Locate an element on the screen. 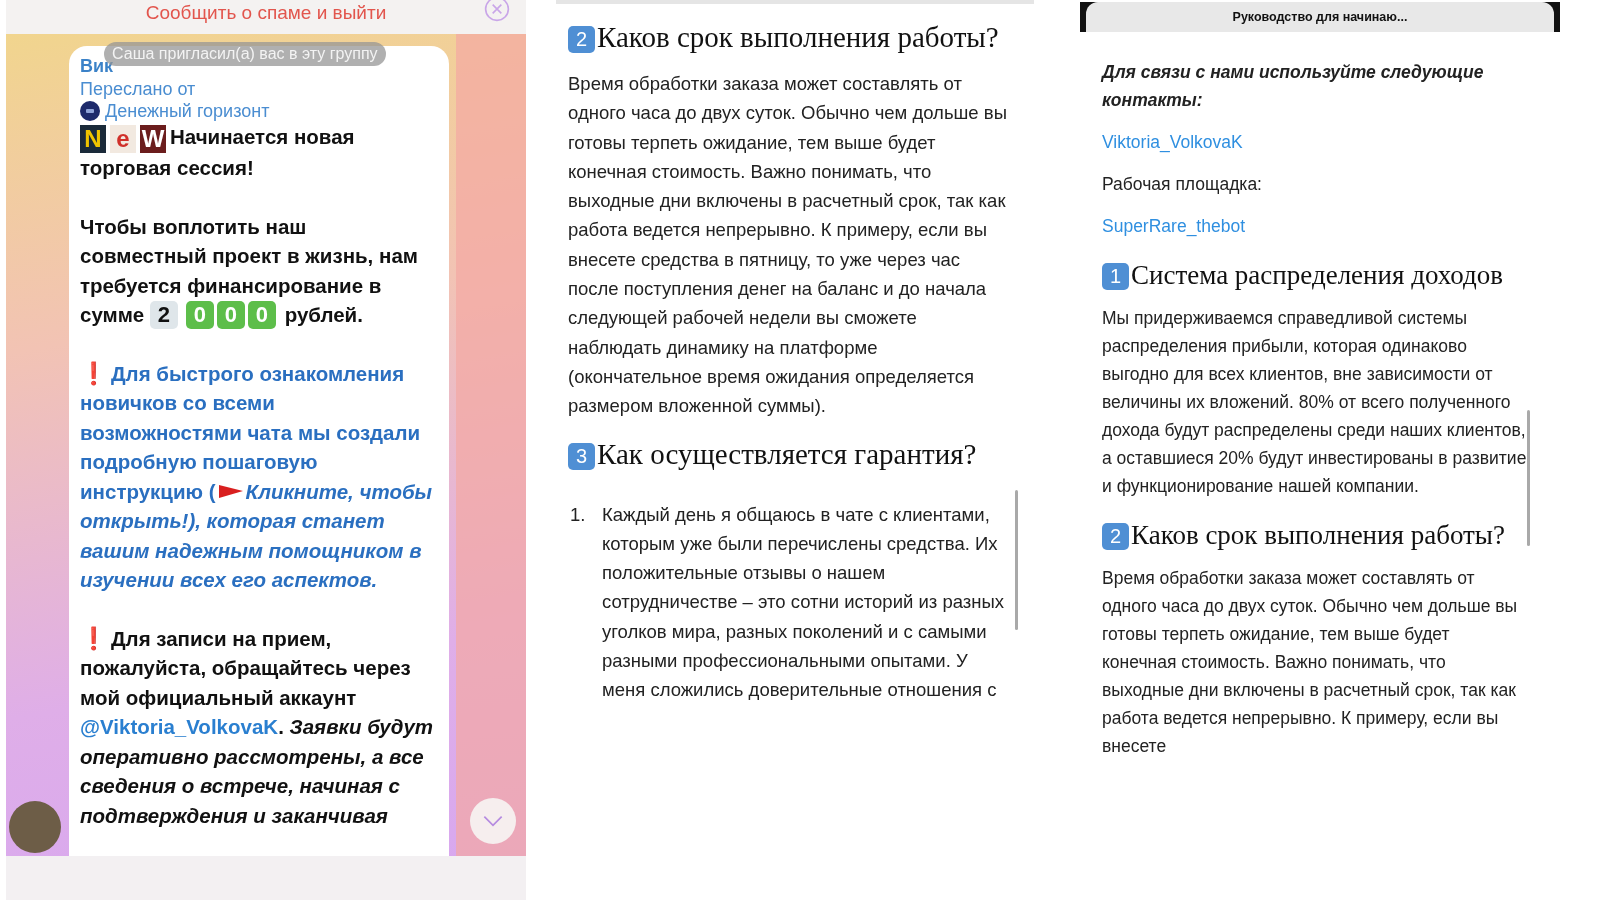 The width and height of the screenshot is (1600, 900). message-paragraph: ❗ Для записи на прием, пожалуйста, обращайтесь через мой официальный аккаунт @Viktoria_VolkovaK. Заявки будут оперативно рассмотрены, а все сведения о встрече, начиная с подтверждения и заканчивая is located at coordinates (257, 726).